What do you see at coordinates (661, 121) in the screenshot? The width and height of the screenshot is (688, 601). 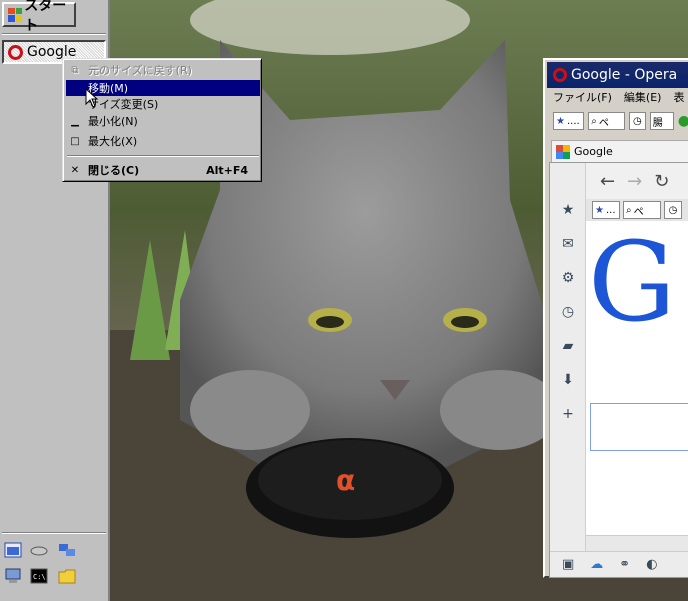 I see `toolbar-extra-field: 腸` at bounding box center [661, 121].